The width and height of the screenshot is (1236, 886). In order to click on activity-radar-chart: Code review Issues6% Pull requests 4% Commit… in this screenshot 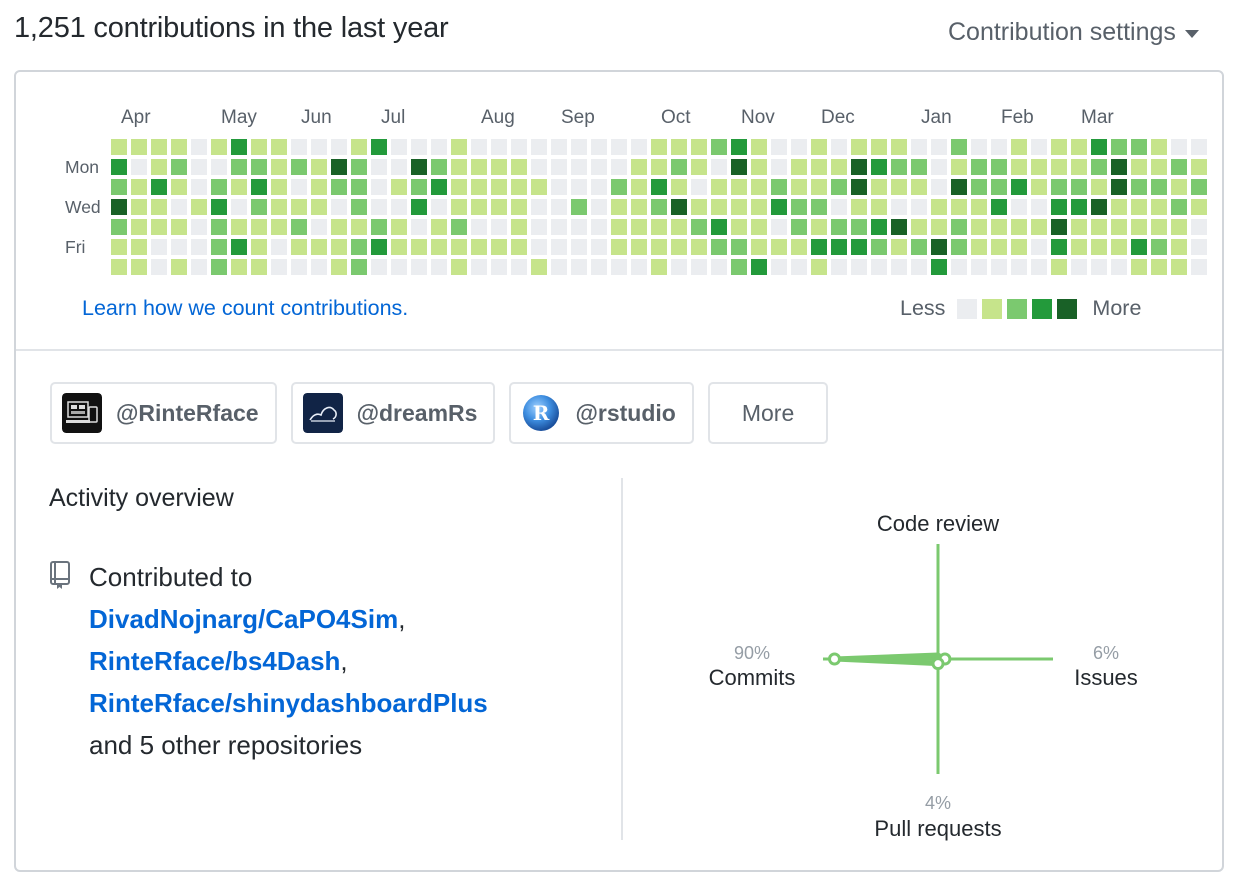, I will do `click(923, 676)`.